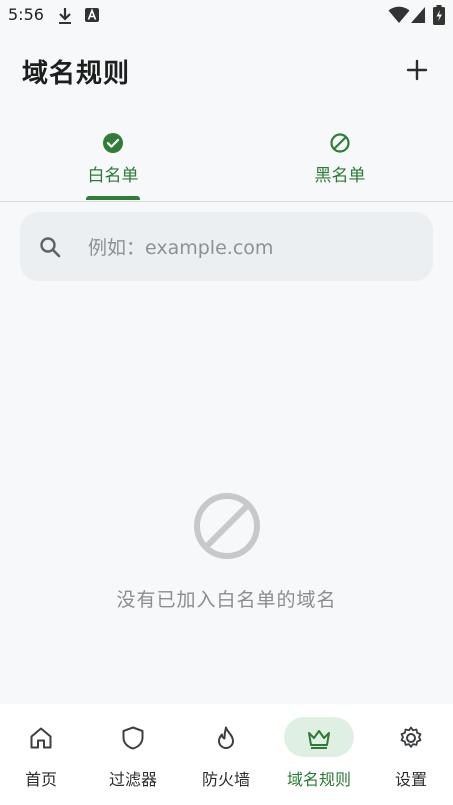  What do you see at coordinates (248, 248) in the screenshot?
I see `search-input` at bounding box center [248, 248].